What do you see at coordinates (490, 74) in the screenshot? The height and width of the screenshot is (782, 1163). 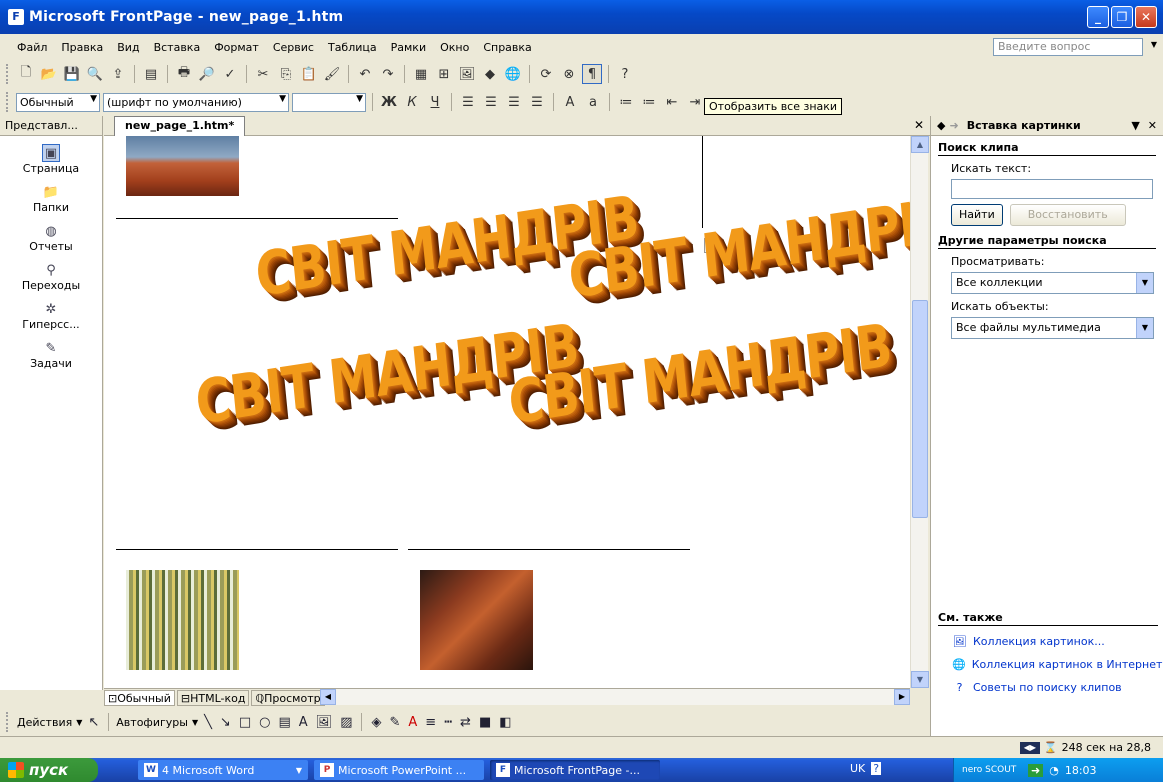 I see `drawing-icon: ◆` at bounding box center [490, 74].